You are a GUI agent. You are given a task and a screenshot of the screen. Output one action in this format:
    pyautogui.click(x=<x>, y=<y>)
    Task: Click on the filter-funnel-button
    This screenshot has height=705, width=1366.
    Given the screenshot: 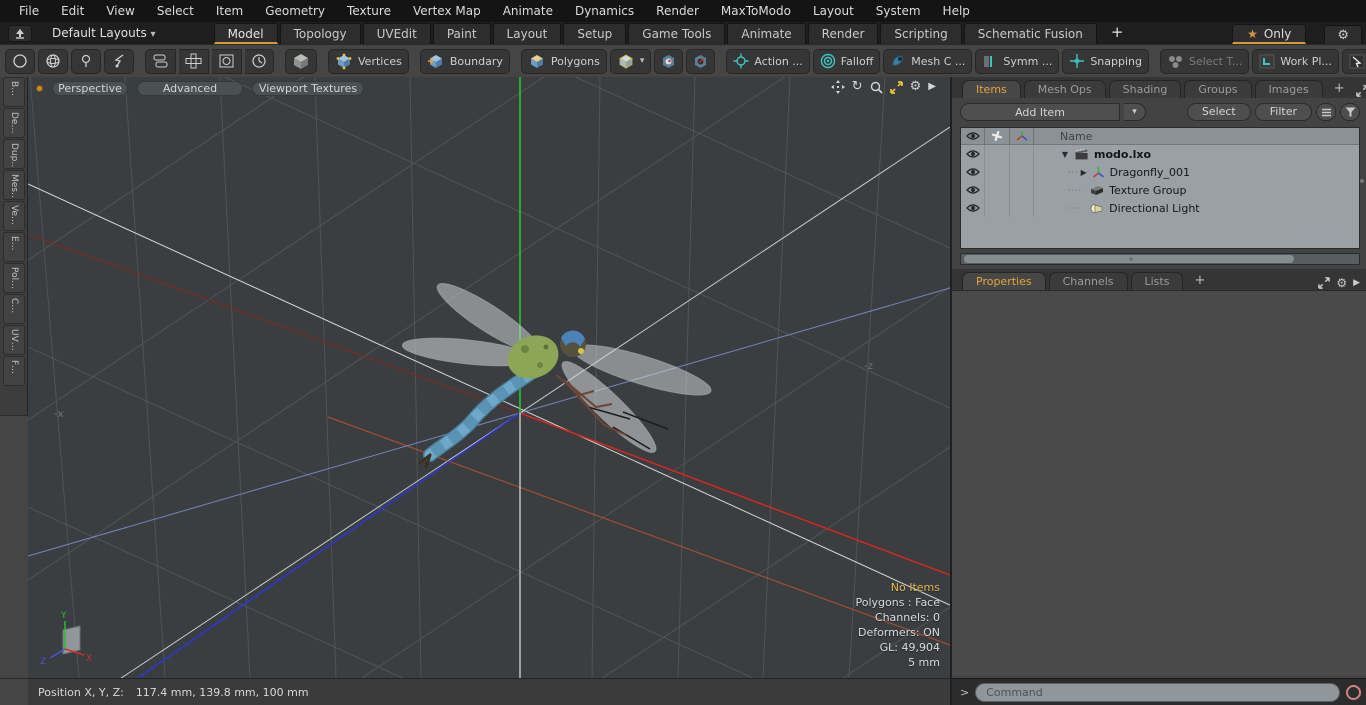 What is the action you would take?
    pyautogui.click(x=1350, y=112)
    